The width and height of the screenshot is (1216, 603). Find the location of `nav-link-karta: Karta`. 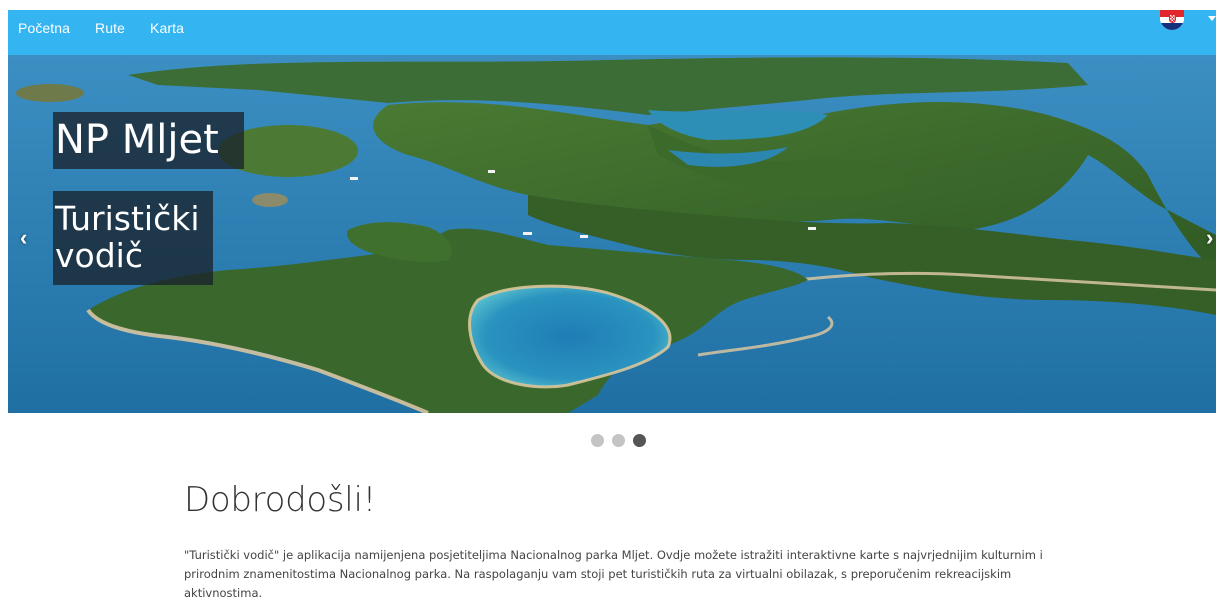

nav-link-karta: Karta is located at coordinates (167, 28).